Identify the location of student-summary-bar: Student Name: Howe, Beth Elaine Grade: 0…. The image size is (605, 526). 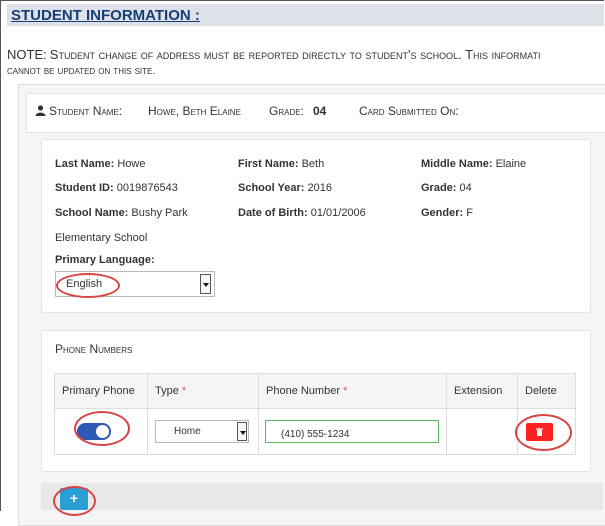
(315, 113).